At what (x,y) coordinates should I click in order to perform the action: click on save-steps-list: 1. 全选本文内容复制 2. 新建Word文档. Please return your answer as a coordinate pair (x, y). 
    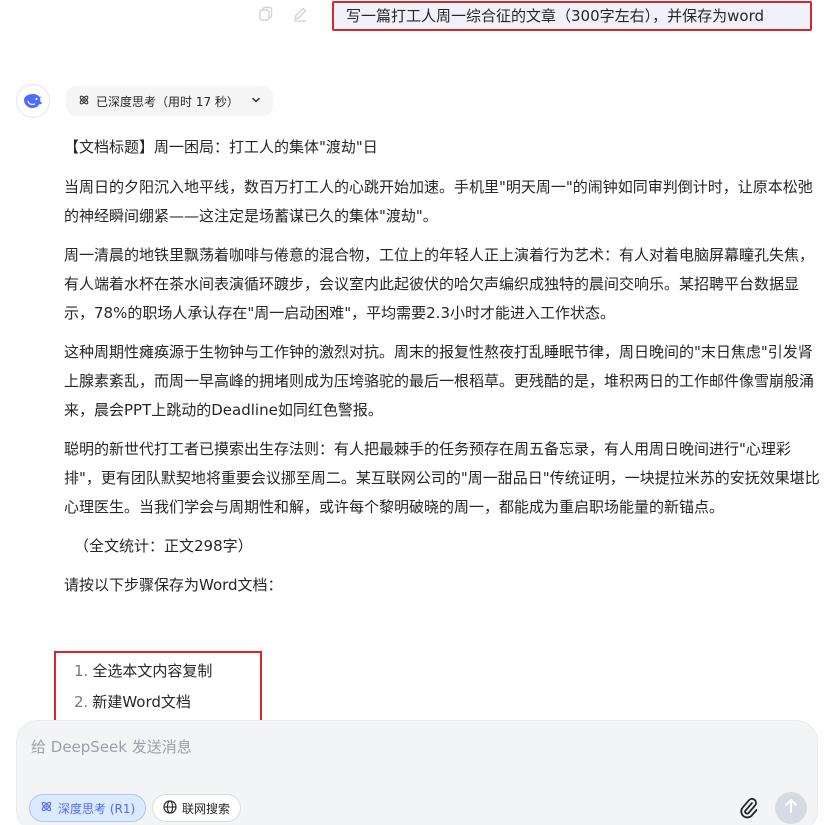
    Looking at the image, I should click on (143, 687).